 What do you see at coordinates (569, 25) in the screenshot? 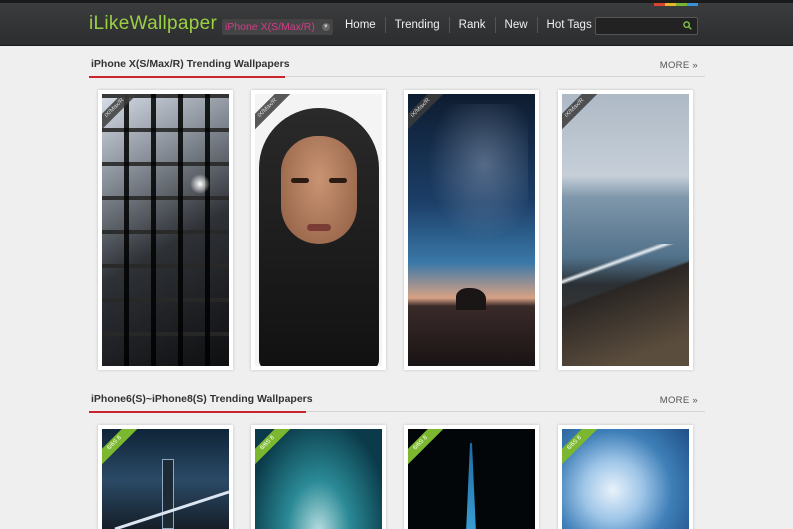
I see `nav-hot-tags: Hot Tags` at bounding box center [569, 25].